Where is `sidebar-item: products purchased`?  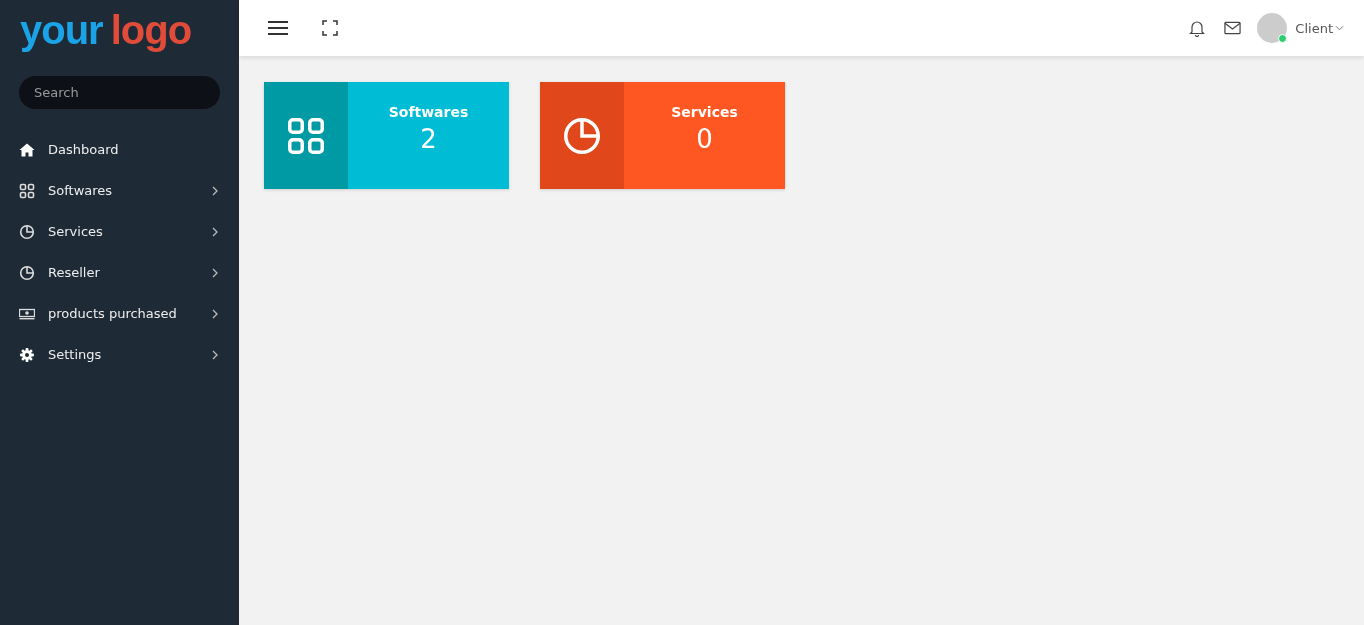 sidebar-item: products purchased is located at coordinates (119, 313).